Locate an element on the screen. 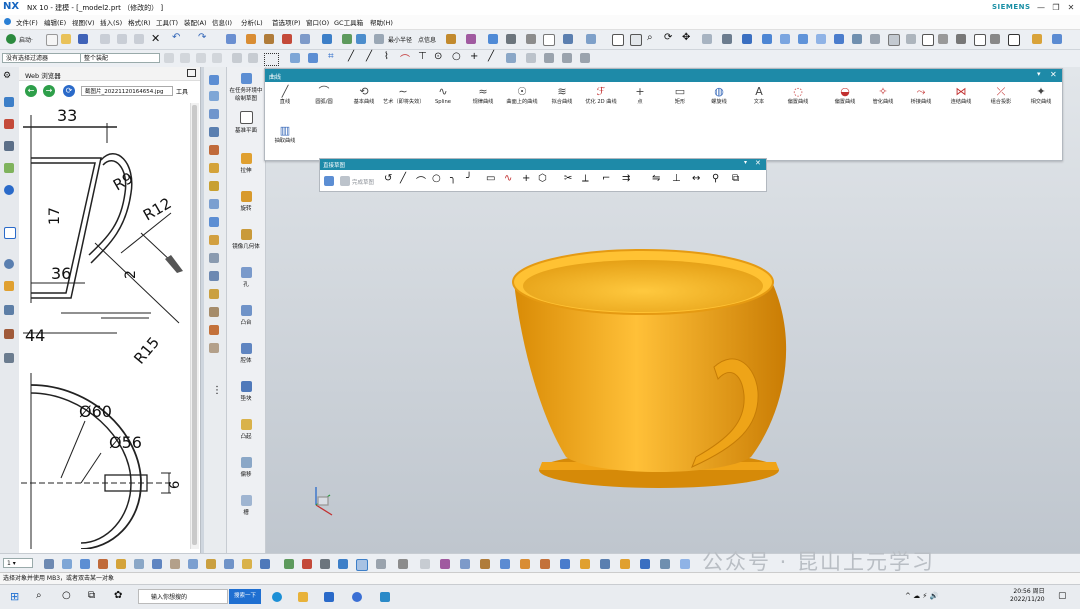  select-feature-icon is located at coordinates (237, 58).